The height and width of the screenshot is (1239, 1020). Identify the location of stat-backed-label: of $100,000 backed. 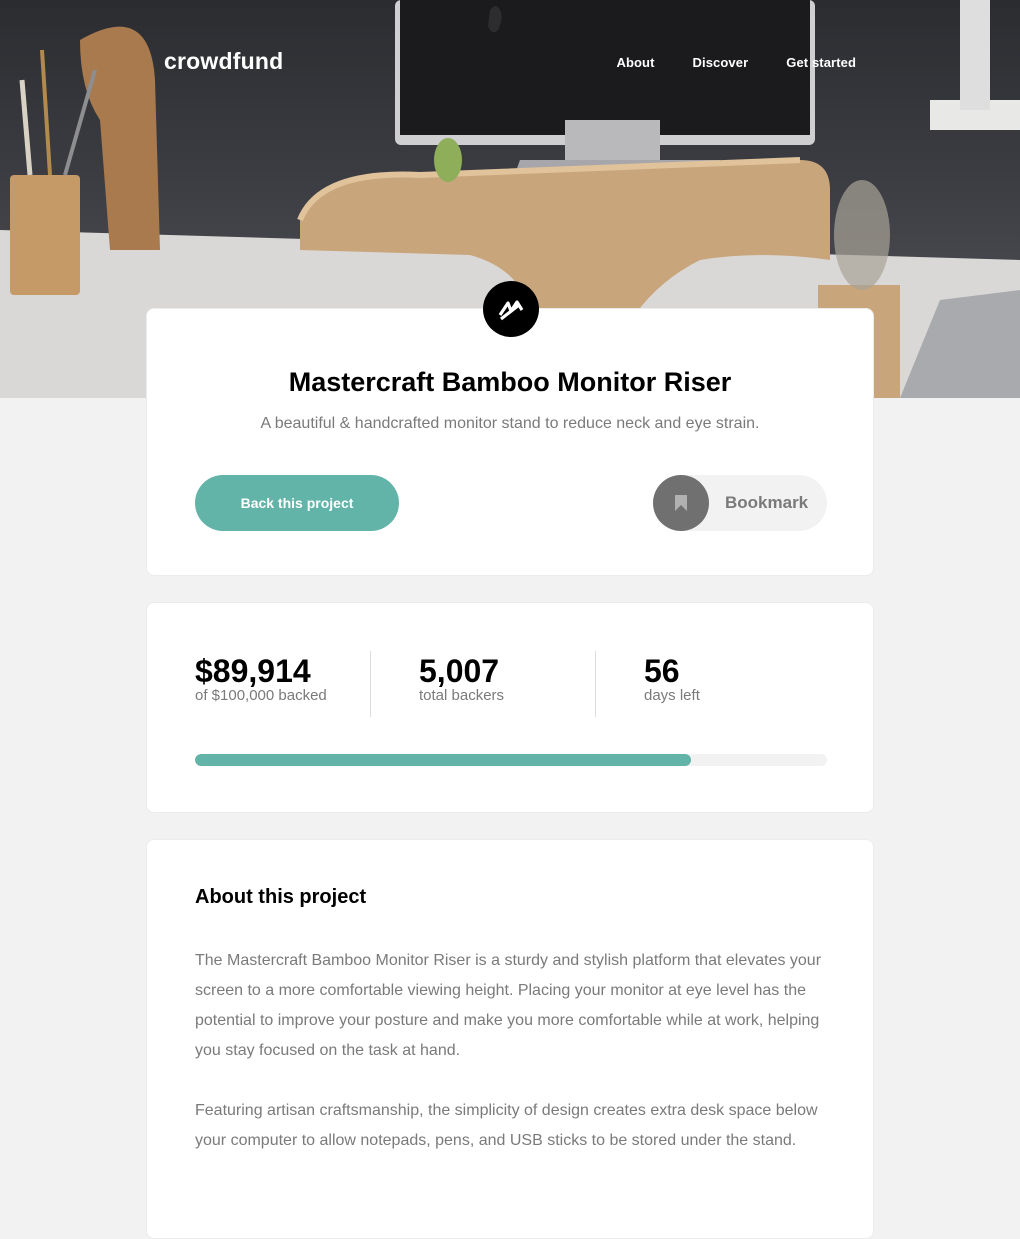
(261, 695).